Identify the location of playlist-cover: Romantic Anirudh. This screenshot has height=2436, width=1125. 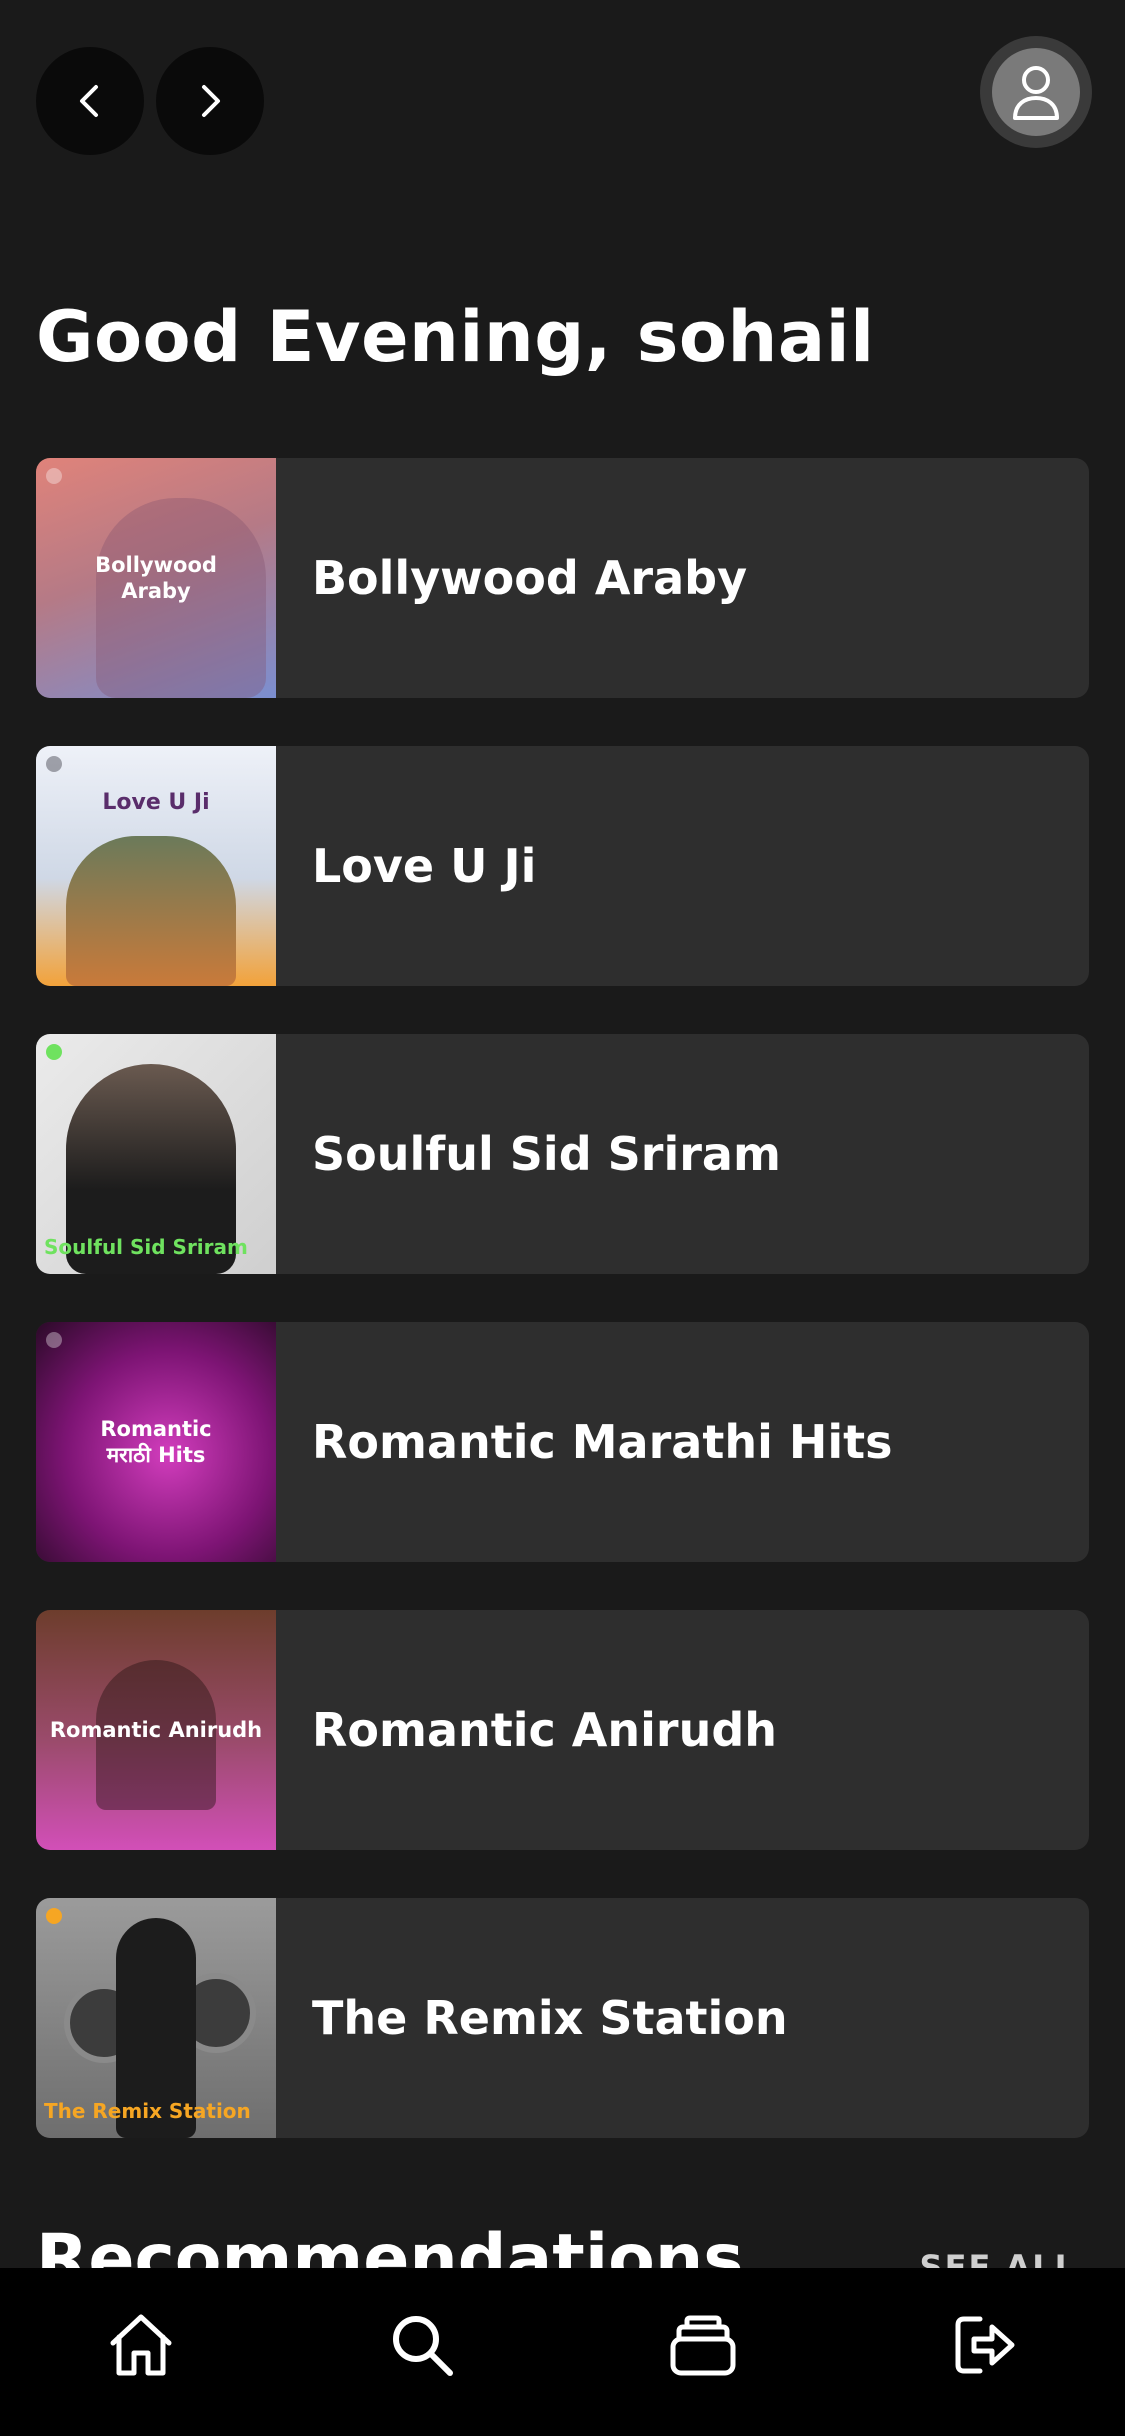
(156, 1730).